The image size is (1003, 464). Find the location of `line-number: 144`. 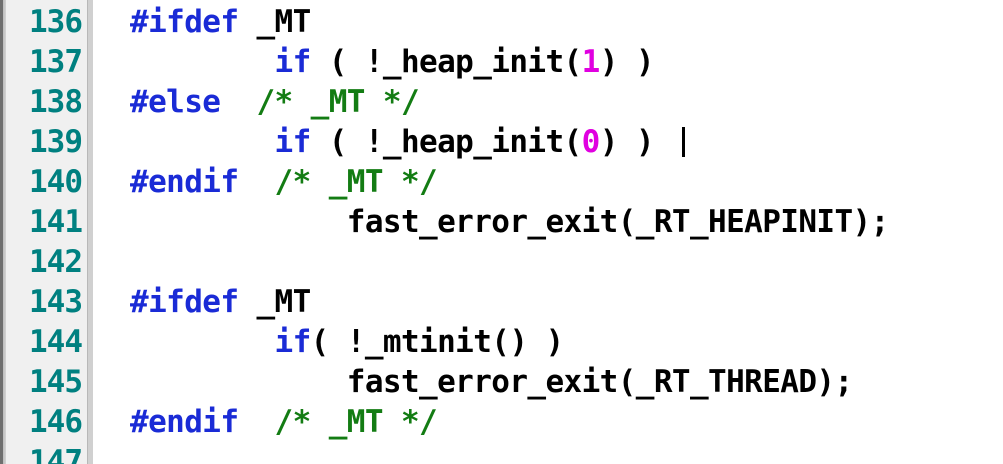

line-number: 144 is located at coordinates (56, 342).